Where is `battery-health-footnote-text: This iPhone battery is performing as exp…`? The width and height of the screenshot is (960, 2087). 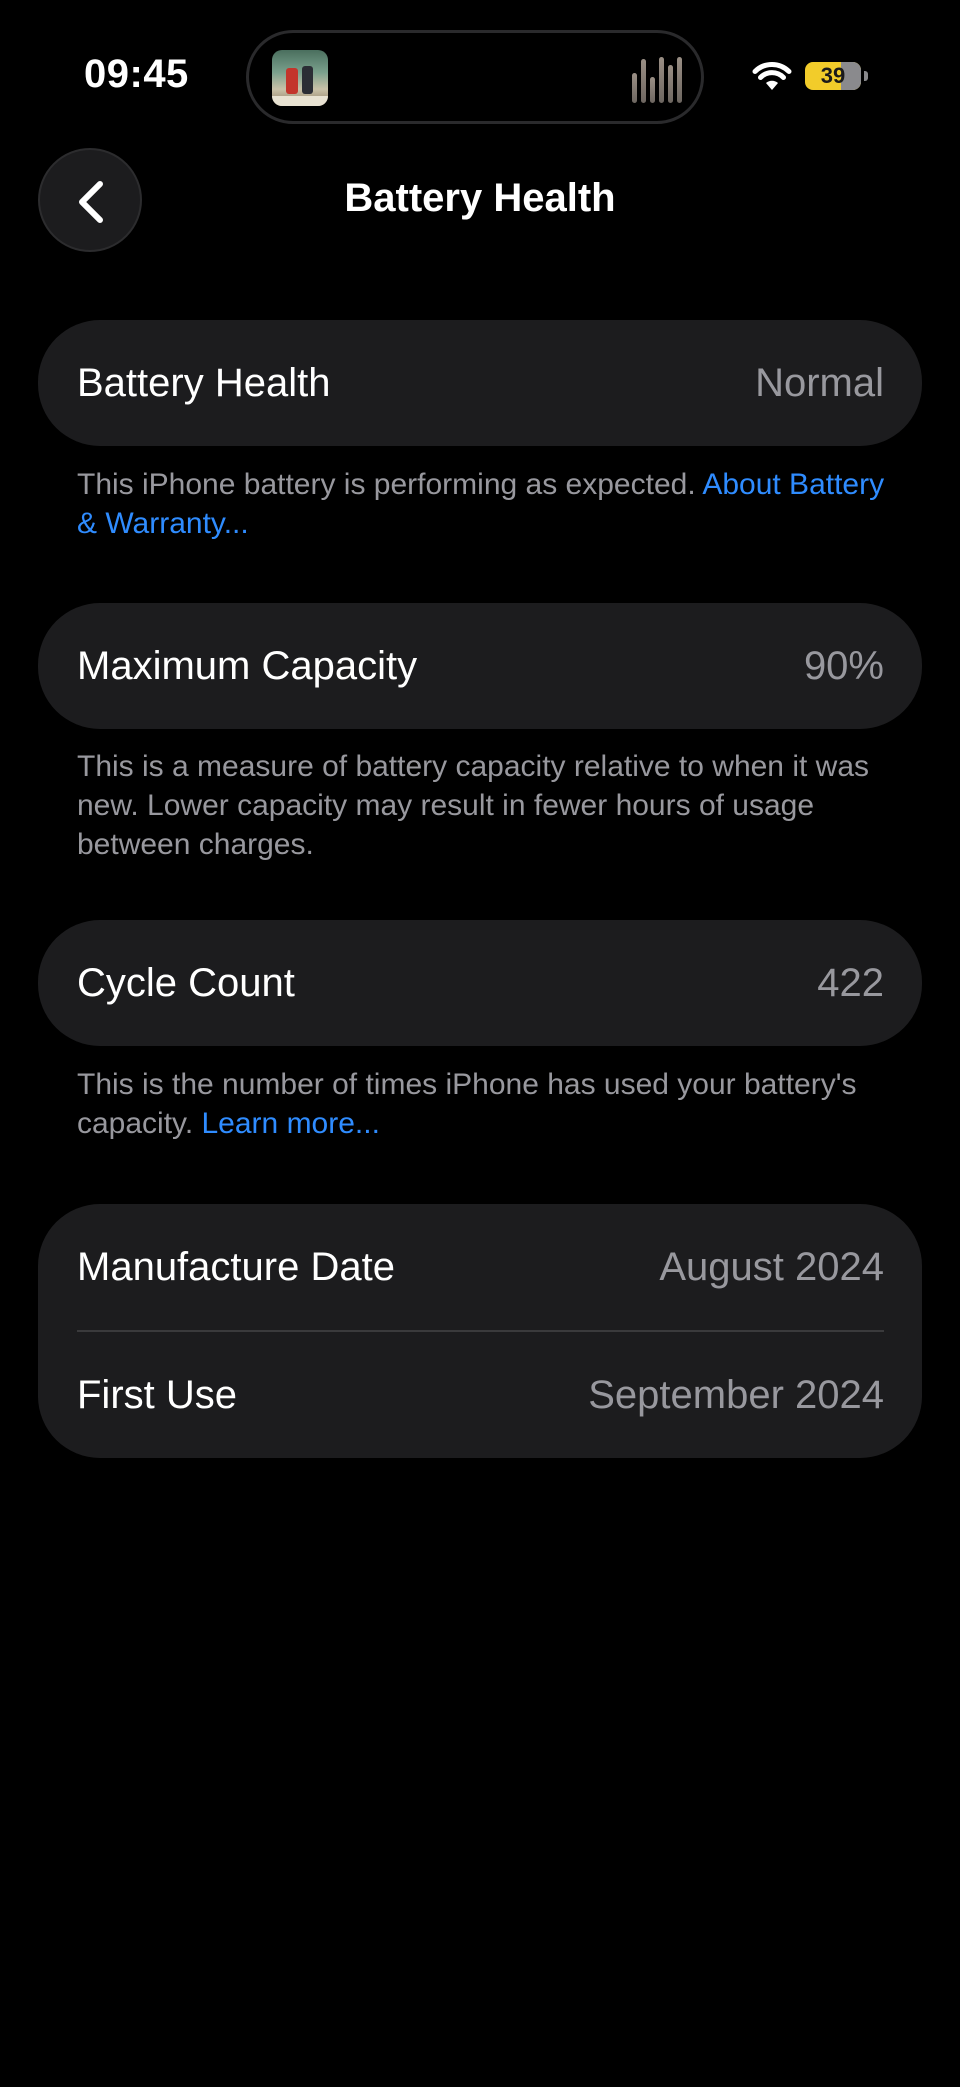
battery-health-footnote-text: This iPhone battery is performing as exp… is located at coordinates (390, 484).